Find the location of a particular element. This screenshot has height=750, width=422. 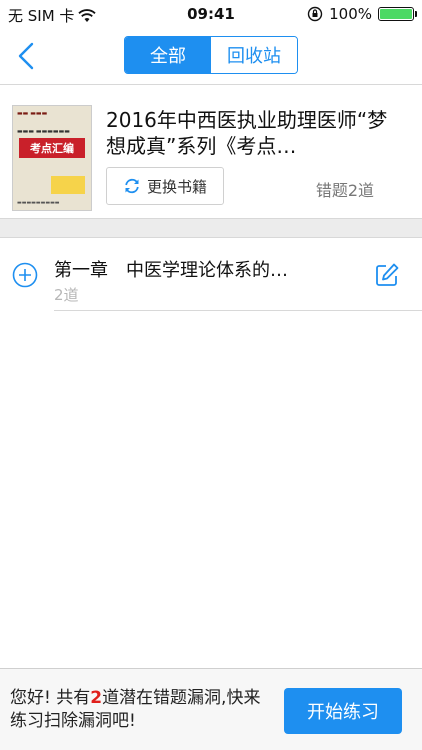

back-chevron-icon is located at coordinates (27, 56).